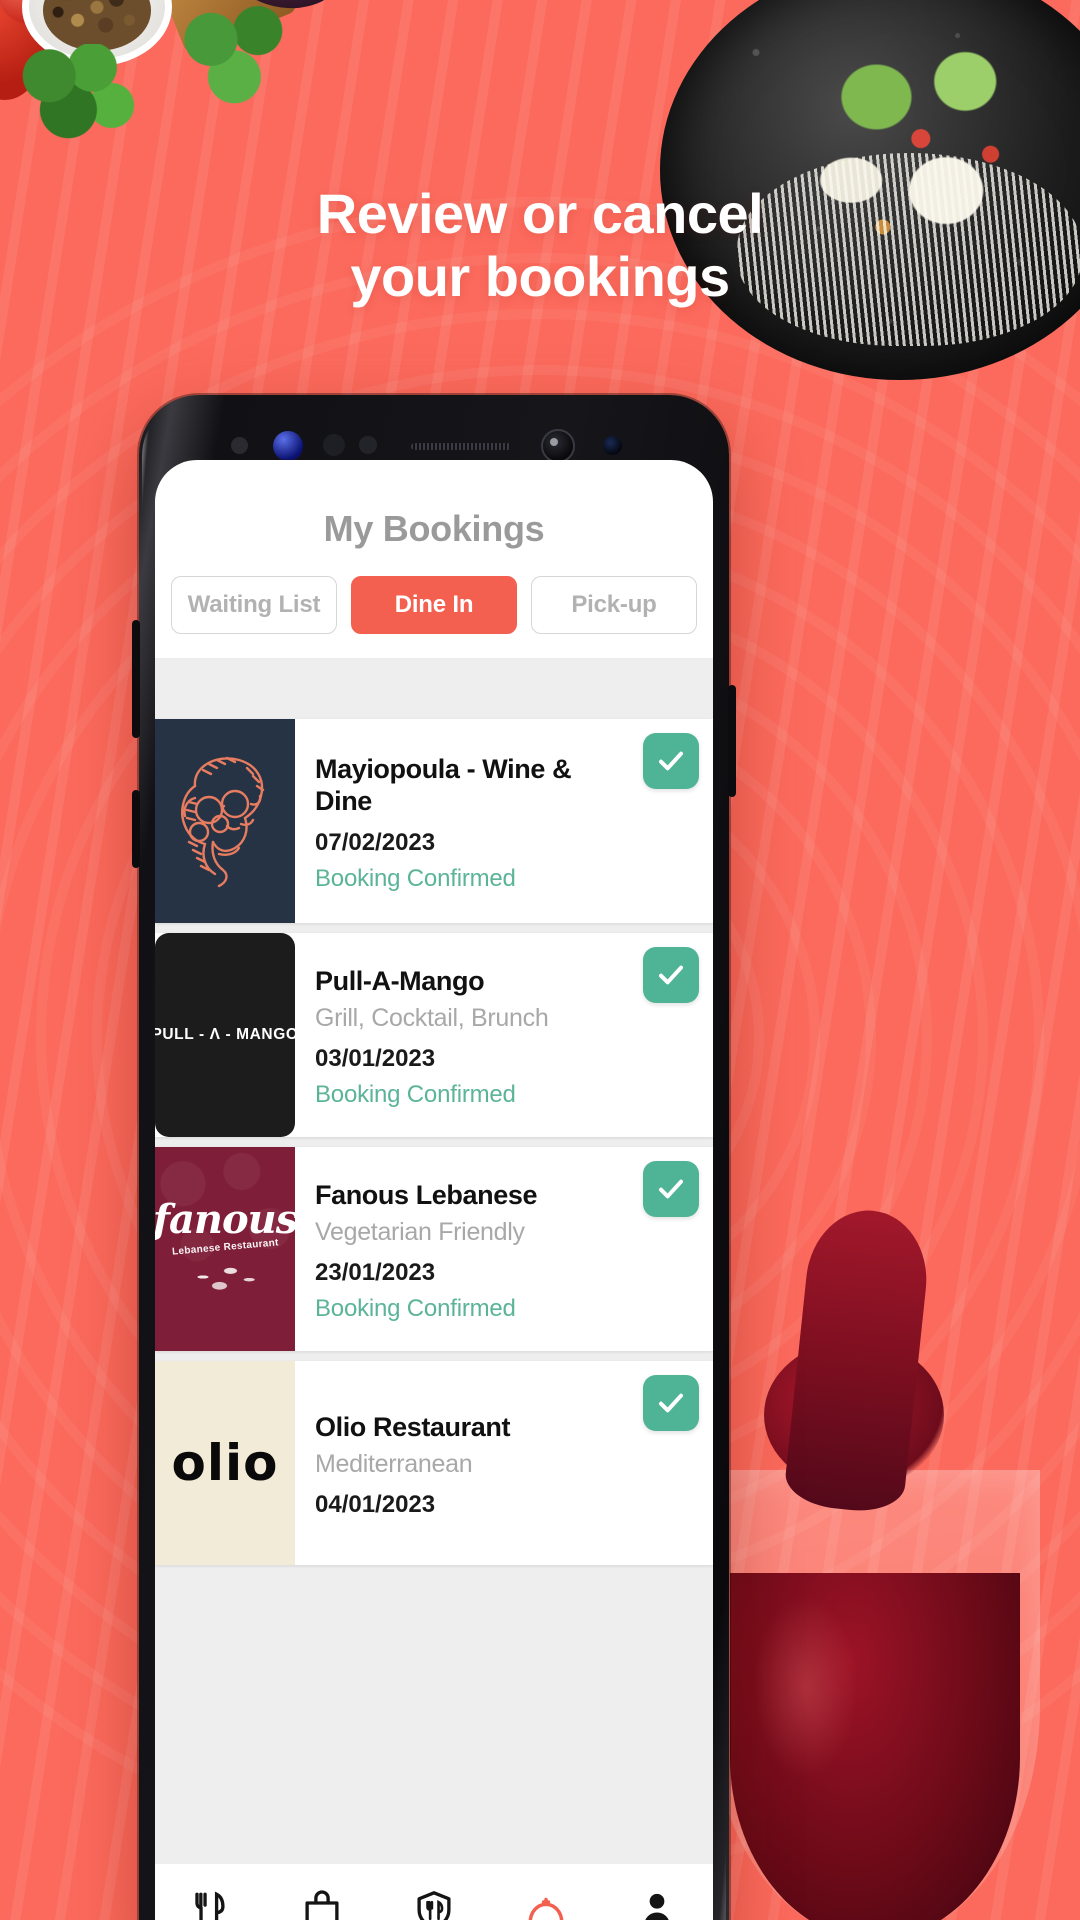 The height and width of the screenshot is (1920, 1080). I want to click on tab-waiting-list: Waiting List, so click(254, 605).